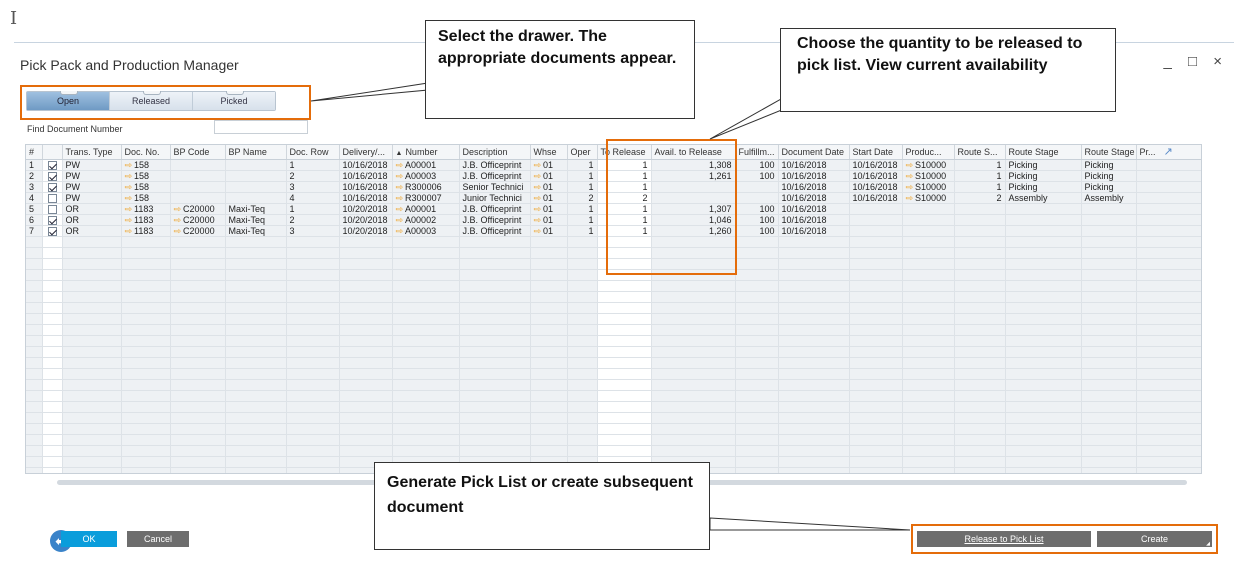  What do you see at coordinates (158, 539) in the screenshot?
I see `cancel-button: Cancel` at bounding box center [158, 539].